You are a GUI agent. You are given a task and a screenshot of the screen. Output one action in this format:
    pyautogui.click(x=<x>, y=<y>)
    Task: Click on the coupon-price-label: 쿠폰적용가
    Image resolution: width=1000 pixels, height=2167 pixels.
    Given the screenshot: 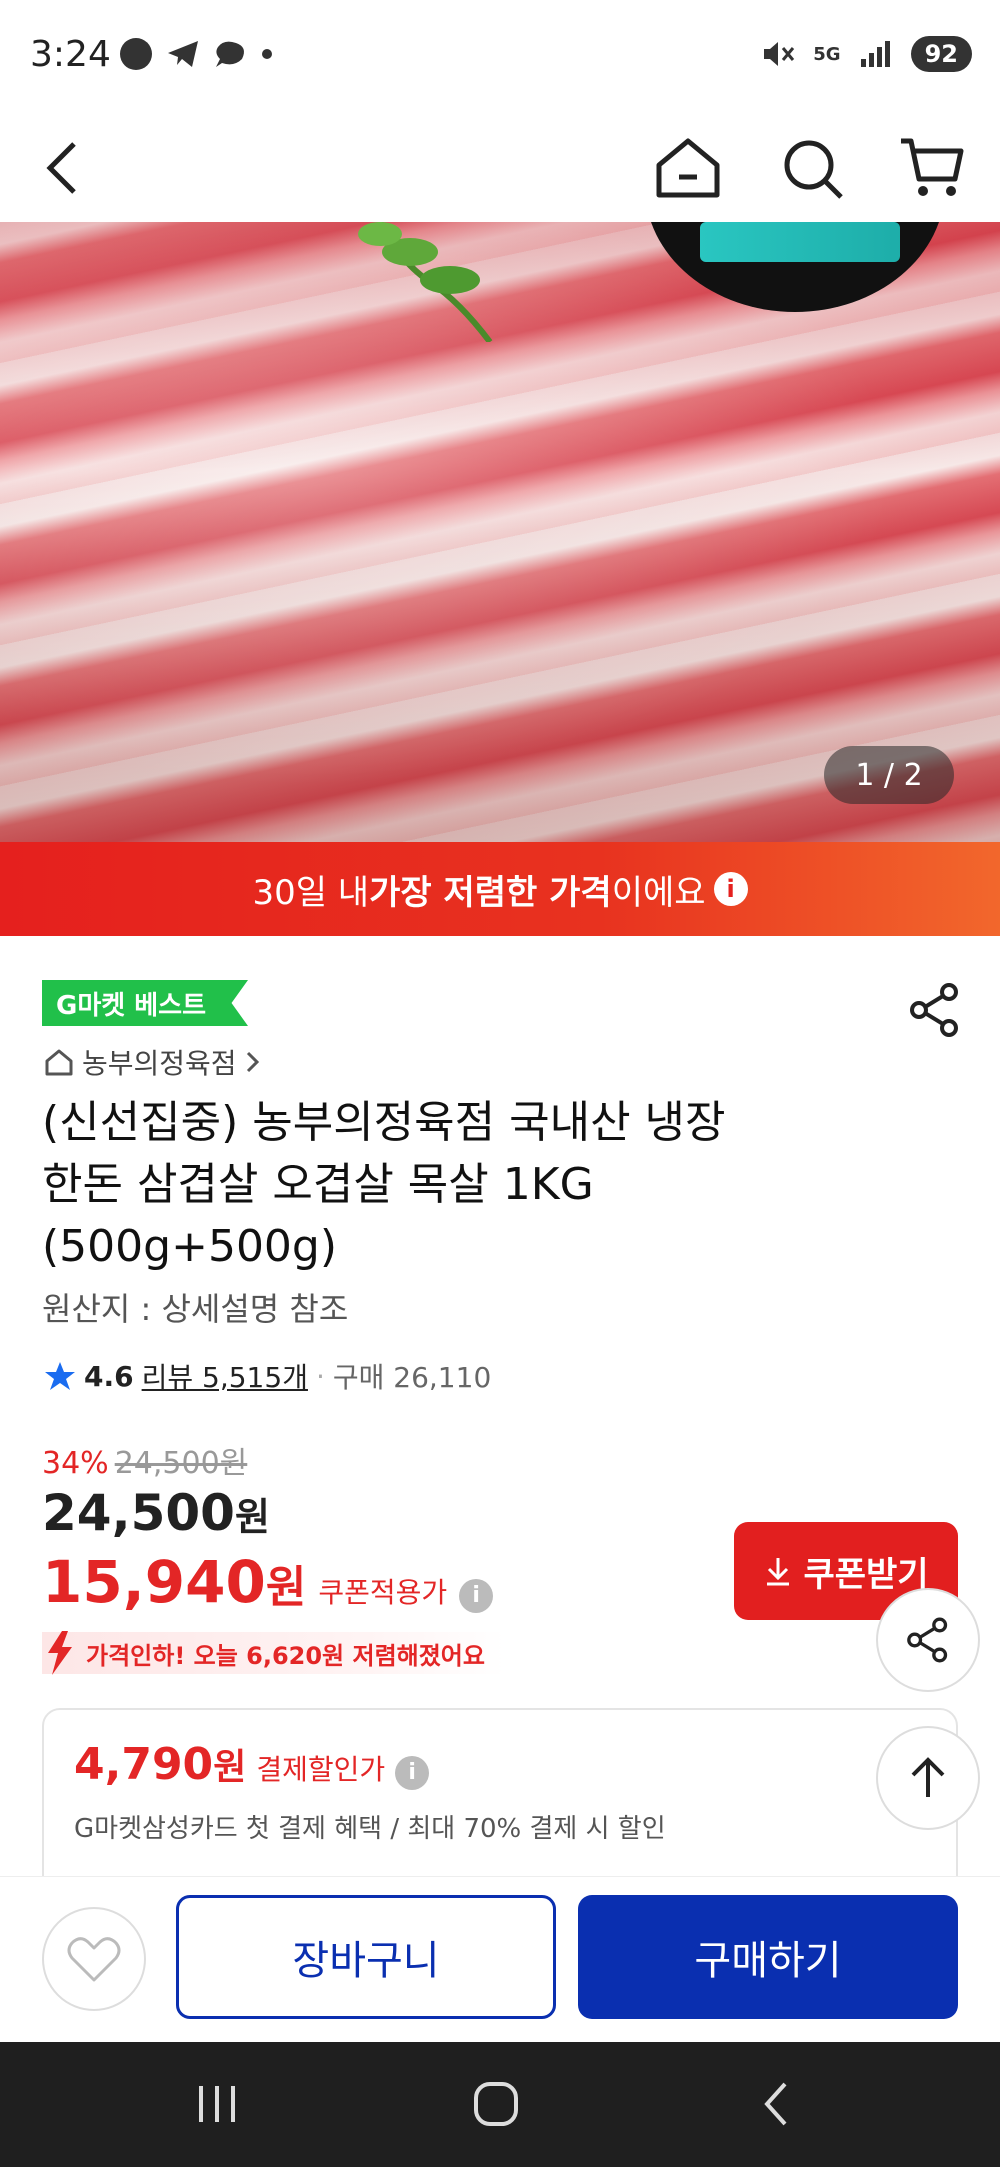 What is the action you would take?
    pyautogui.click(x=383, y=1592)
    